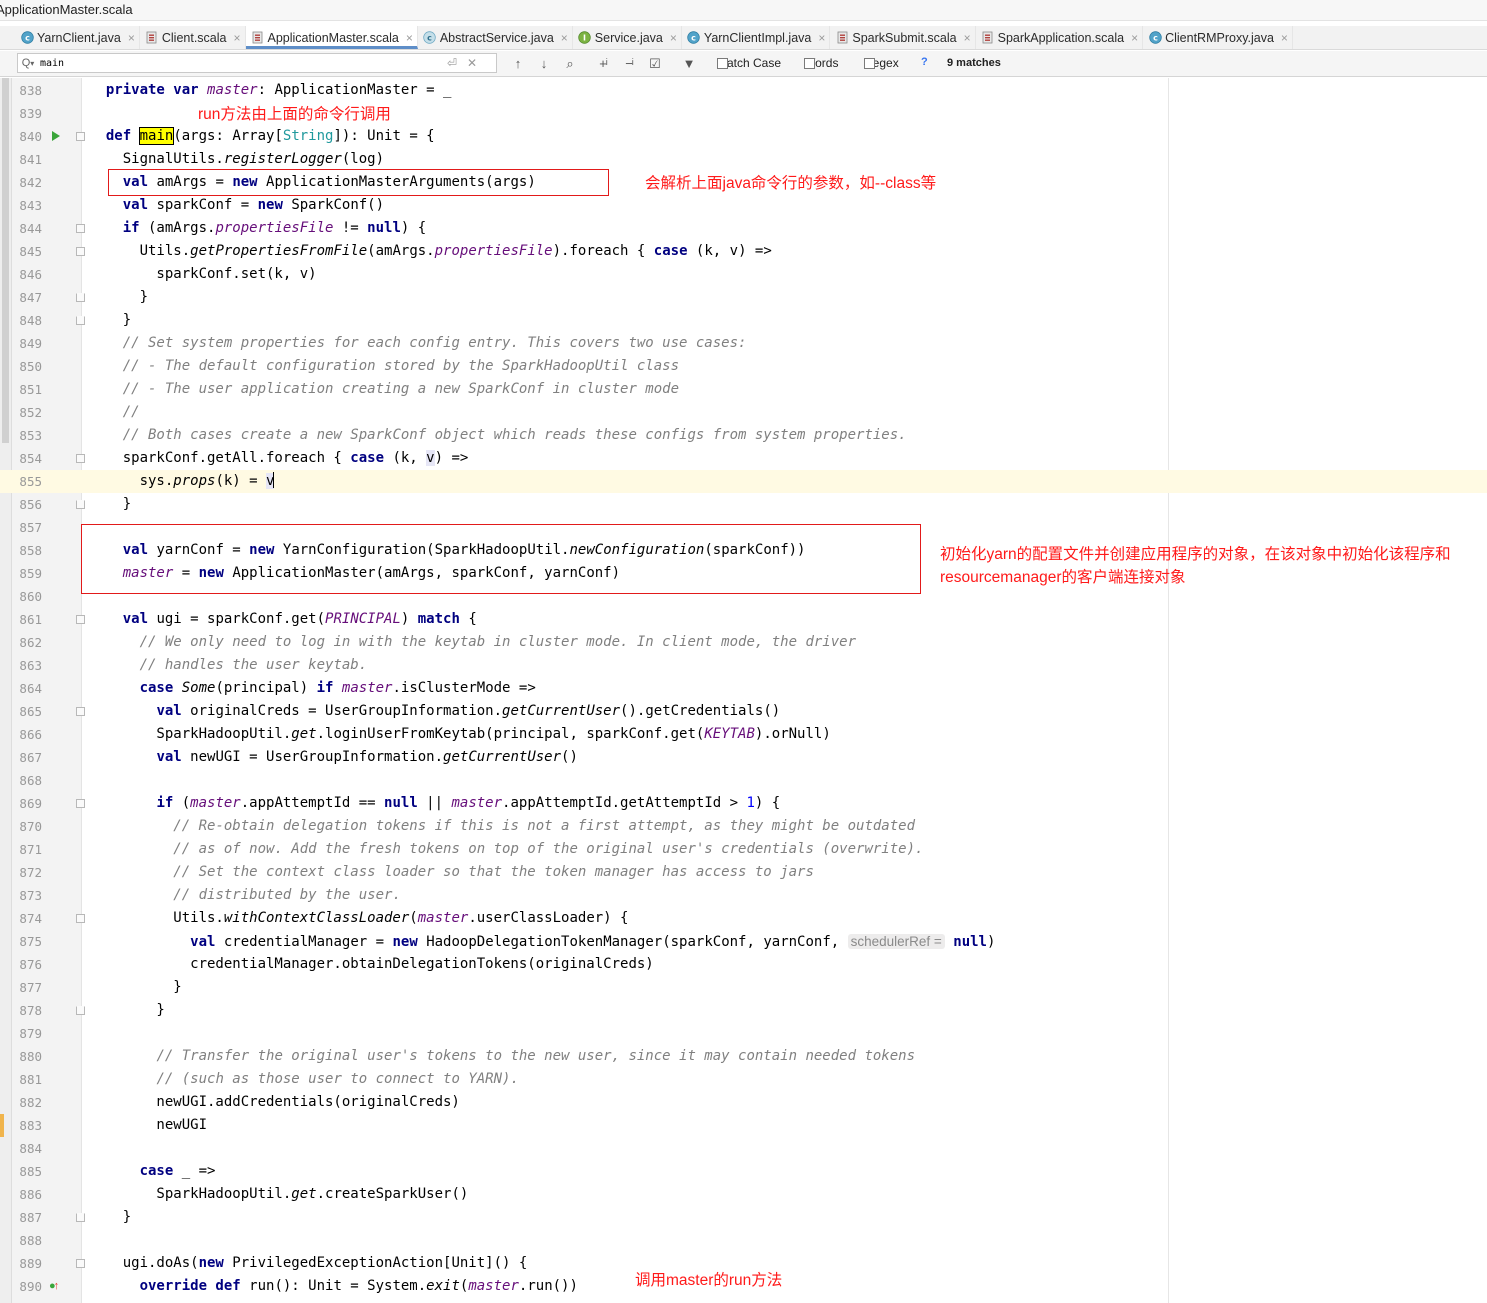 The width and height of the screenshot is (1487, 1303). Describe the element at coordinates (743, 780) in the screenshot. I see `code-line: 868` at that location.